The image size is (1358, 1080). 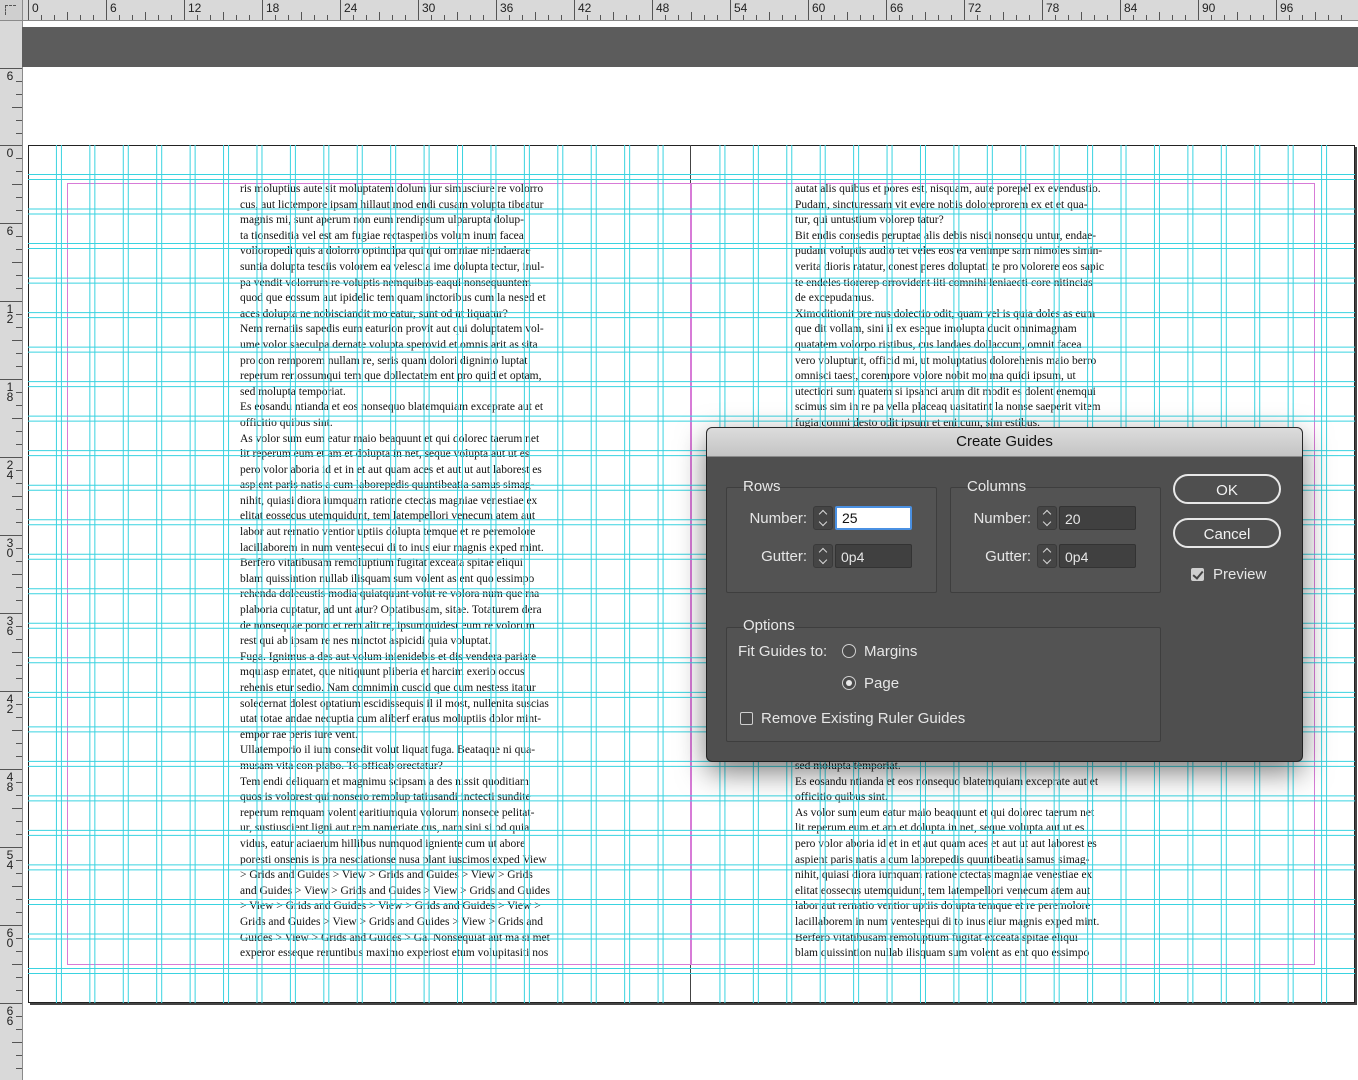 I want to click on rows-title: Rows, so click(x=762, y=486).